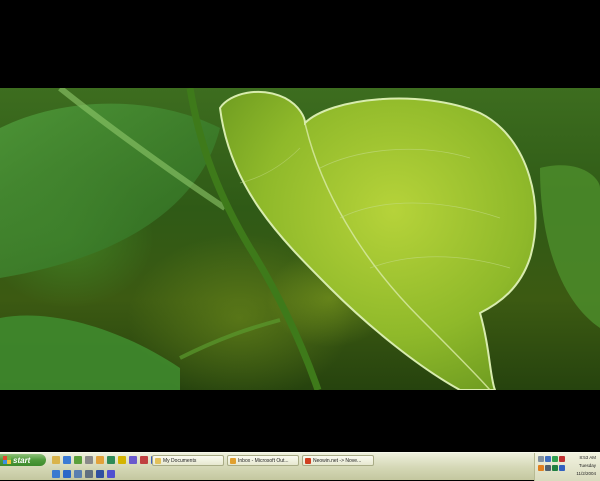 This screenshot has width=600, height=481. I want to click on windows-logo-icon, so click(7, 460).